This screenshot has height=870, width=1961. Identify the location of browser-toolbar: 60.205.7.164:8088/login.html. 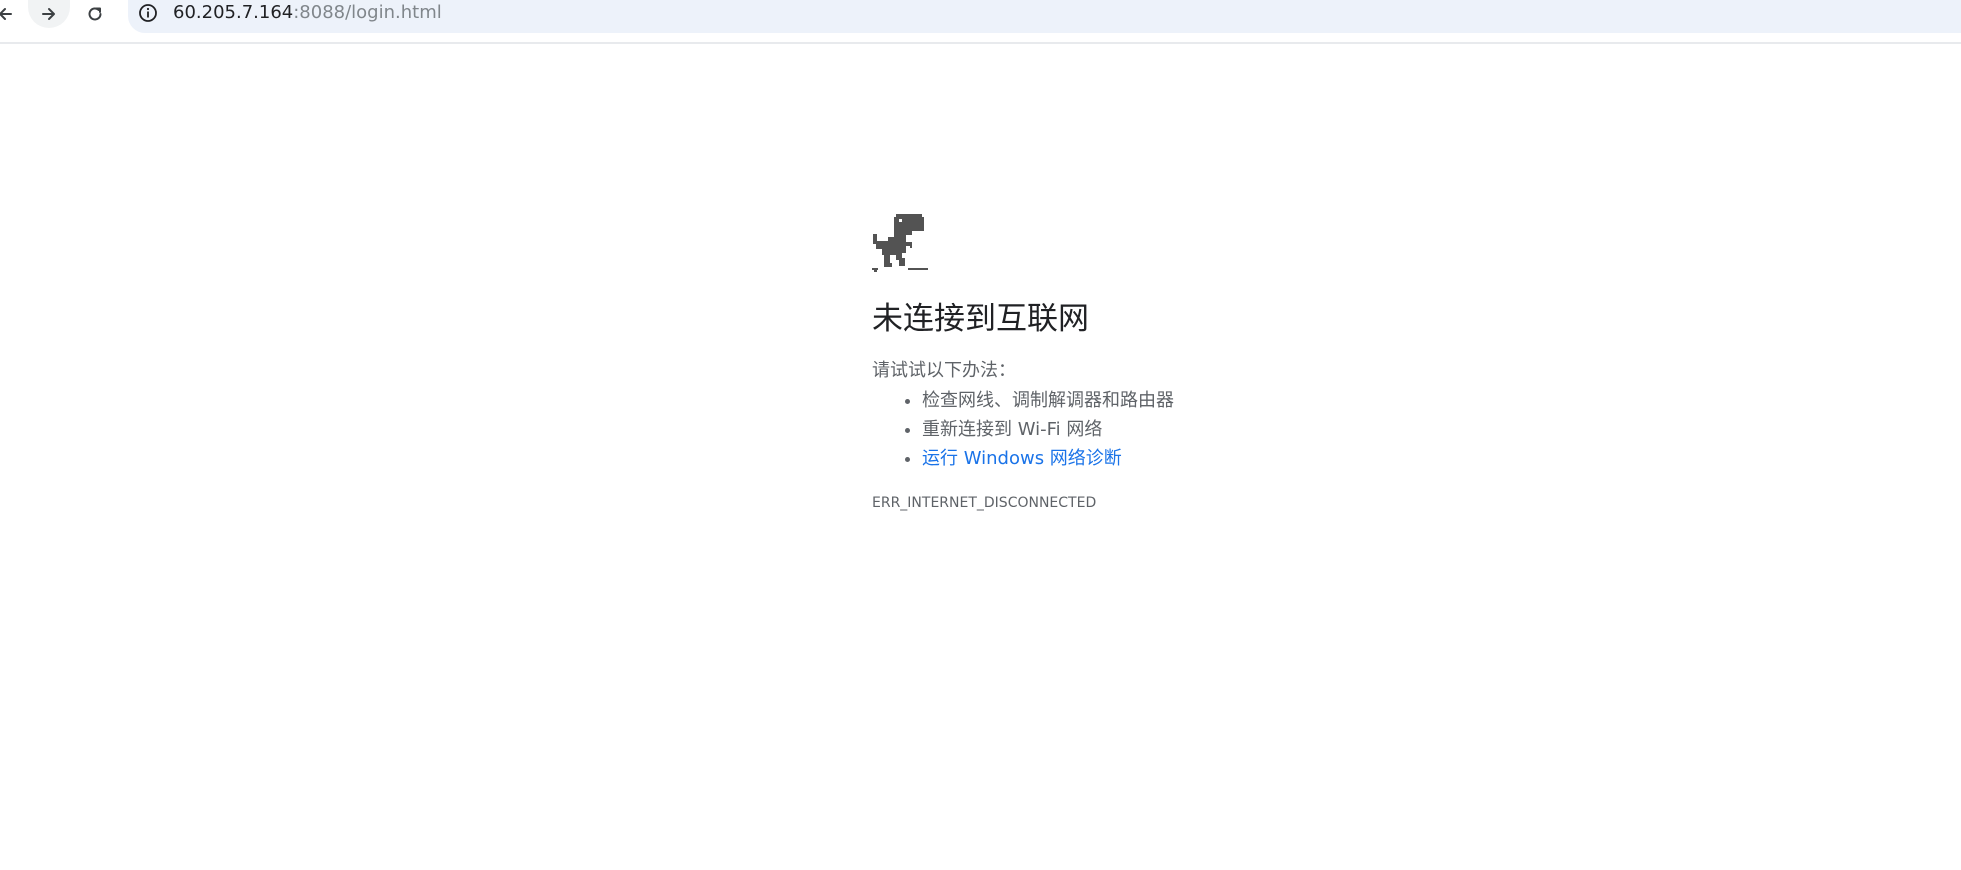
(980, 22).